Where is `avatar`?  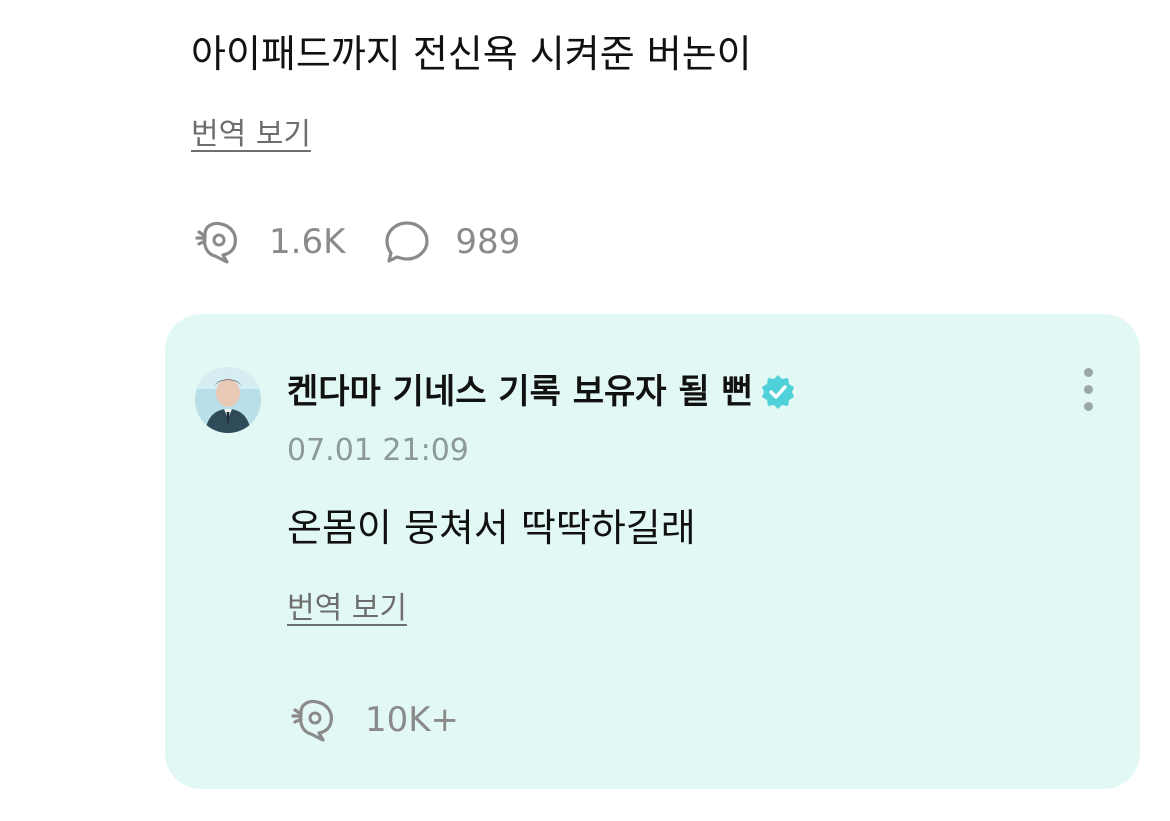
avatar is located at coordinates (228, 400).